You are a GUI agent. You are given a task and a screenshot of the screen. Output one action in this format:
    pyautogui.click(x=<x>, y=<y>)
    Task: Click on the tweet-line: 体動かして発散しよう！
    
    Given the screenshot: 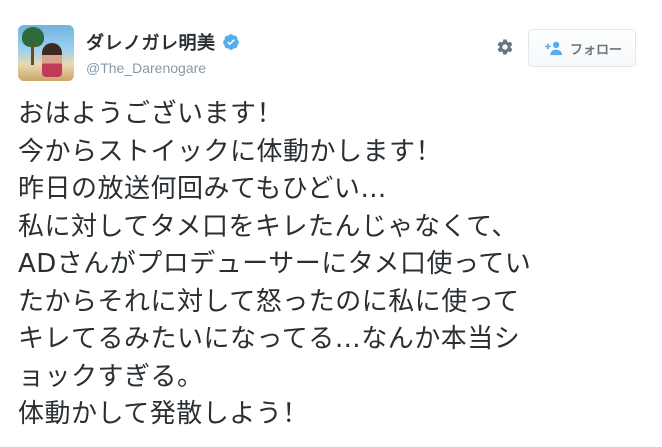 What is the action you would take?
    pyautogui.click(x=163, y=414)
    